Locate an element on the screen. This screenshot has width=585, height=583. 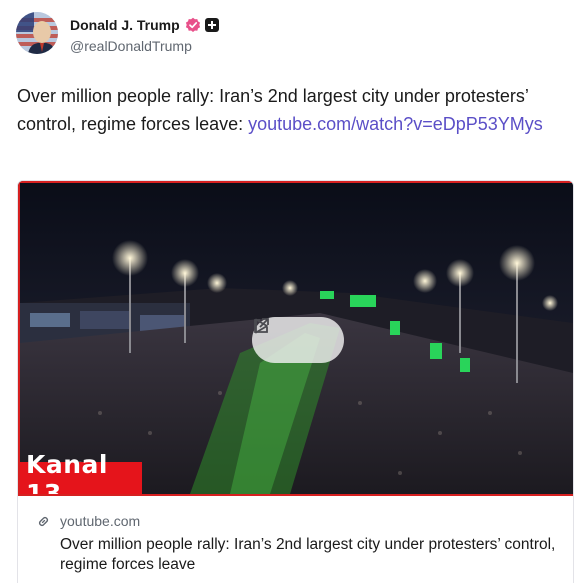
card-domain: youtube.com is located at coordinates (100, 521).